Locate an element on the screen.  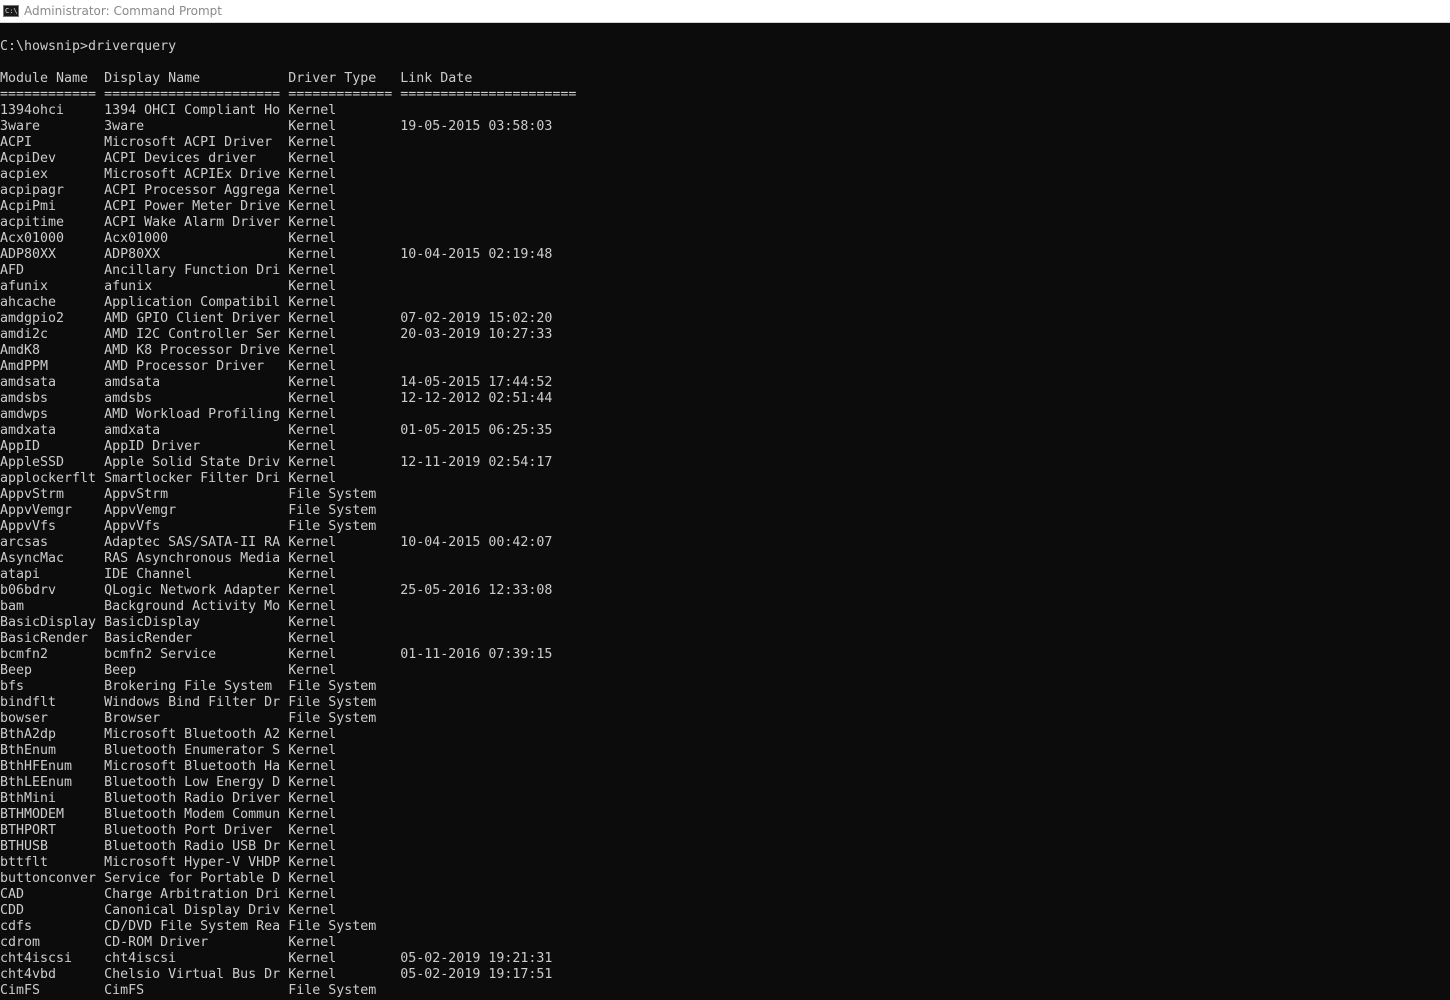
table-row: AcpiPmi ACPI Power Meter Drive Kernel is located at coordinates (168, 206).